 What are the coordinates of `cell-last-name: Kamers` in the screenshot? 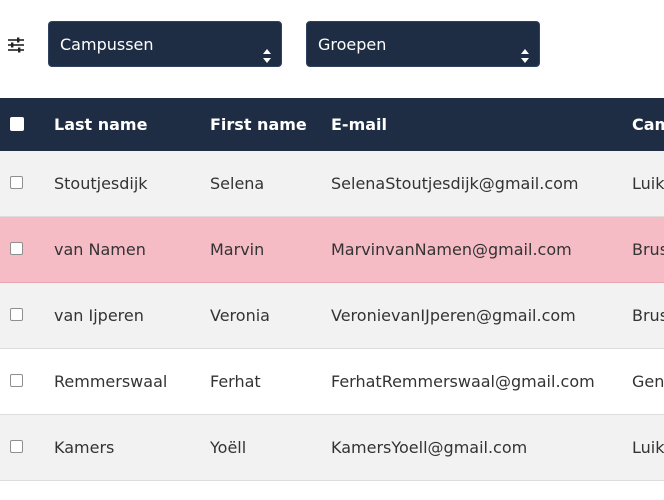 It's located at (84, 447).